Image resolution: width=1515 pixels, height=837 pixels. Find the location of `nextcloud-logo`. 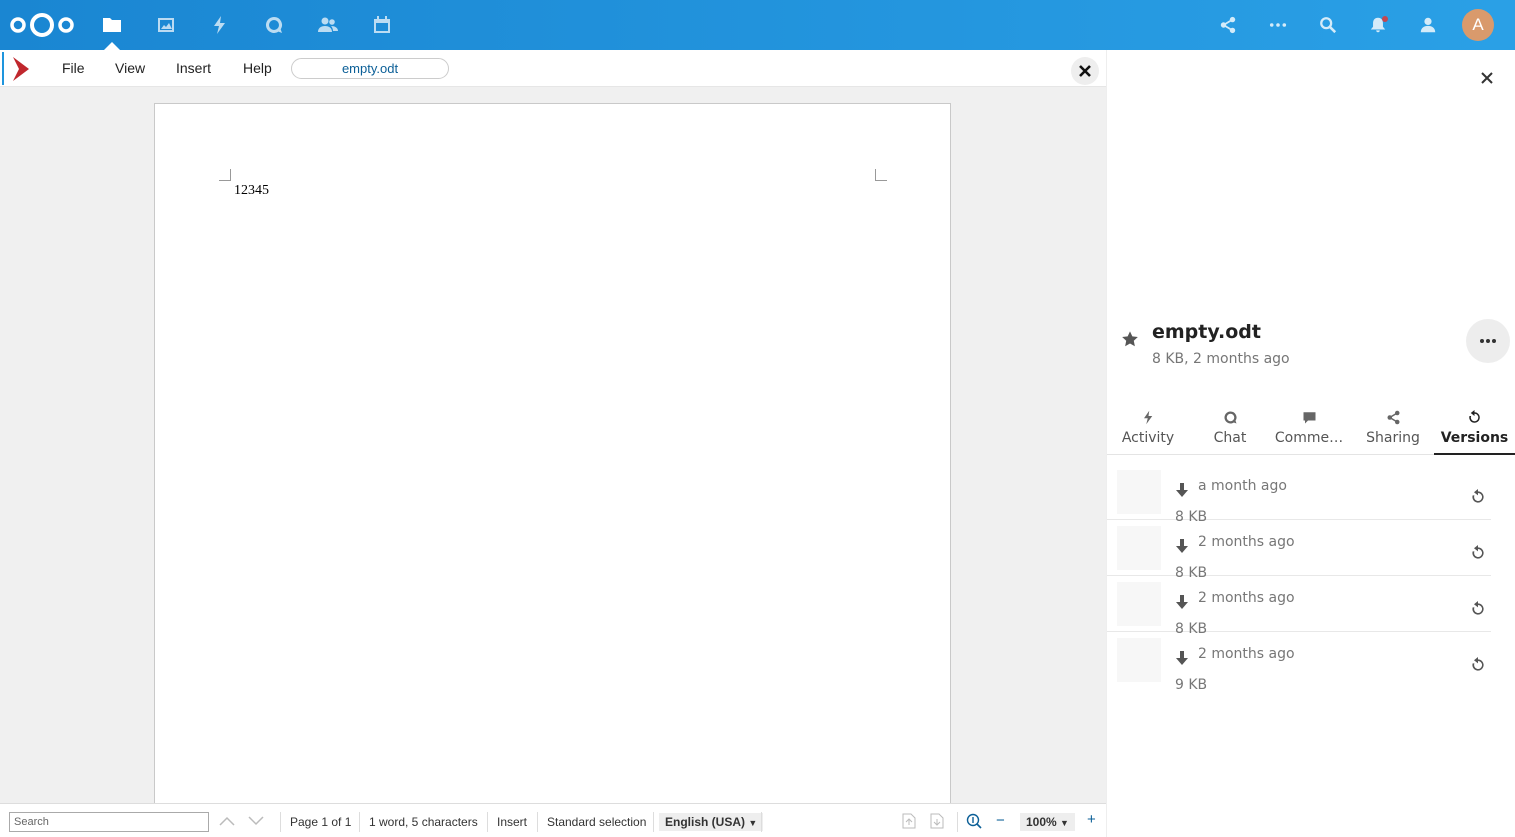

nextcloud-logo is located at coordinates (42, 25).